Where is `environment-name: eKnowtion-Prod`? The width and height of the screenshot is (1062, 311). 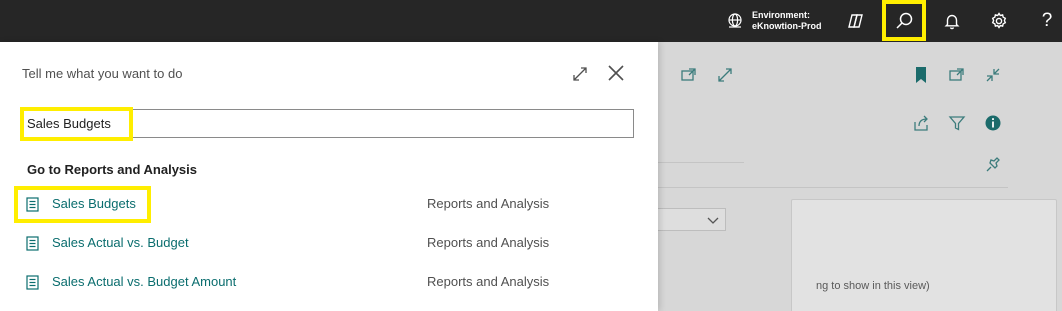 environment-name: eKnowtion-Prod is located at coordinates (787, 26).